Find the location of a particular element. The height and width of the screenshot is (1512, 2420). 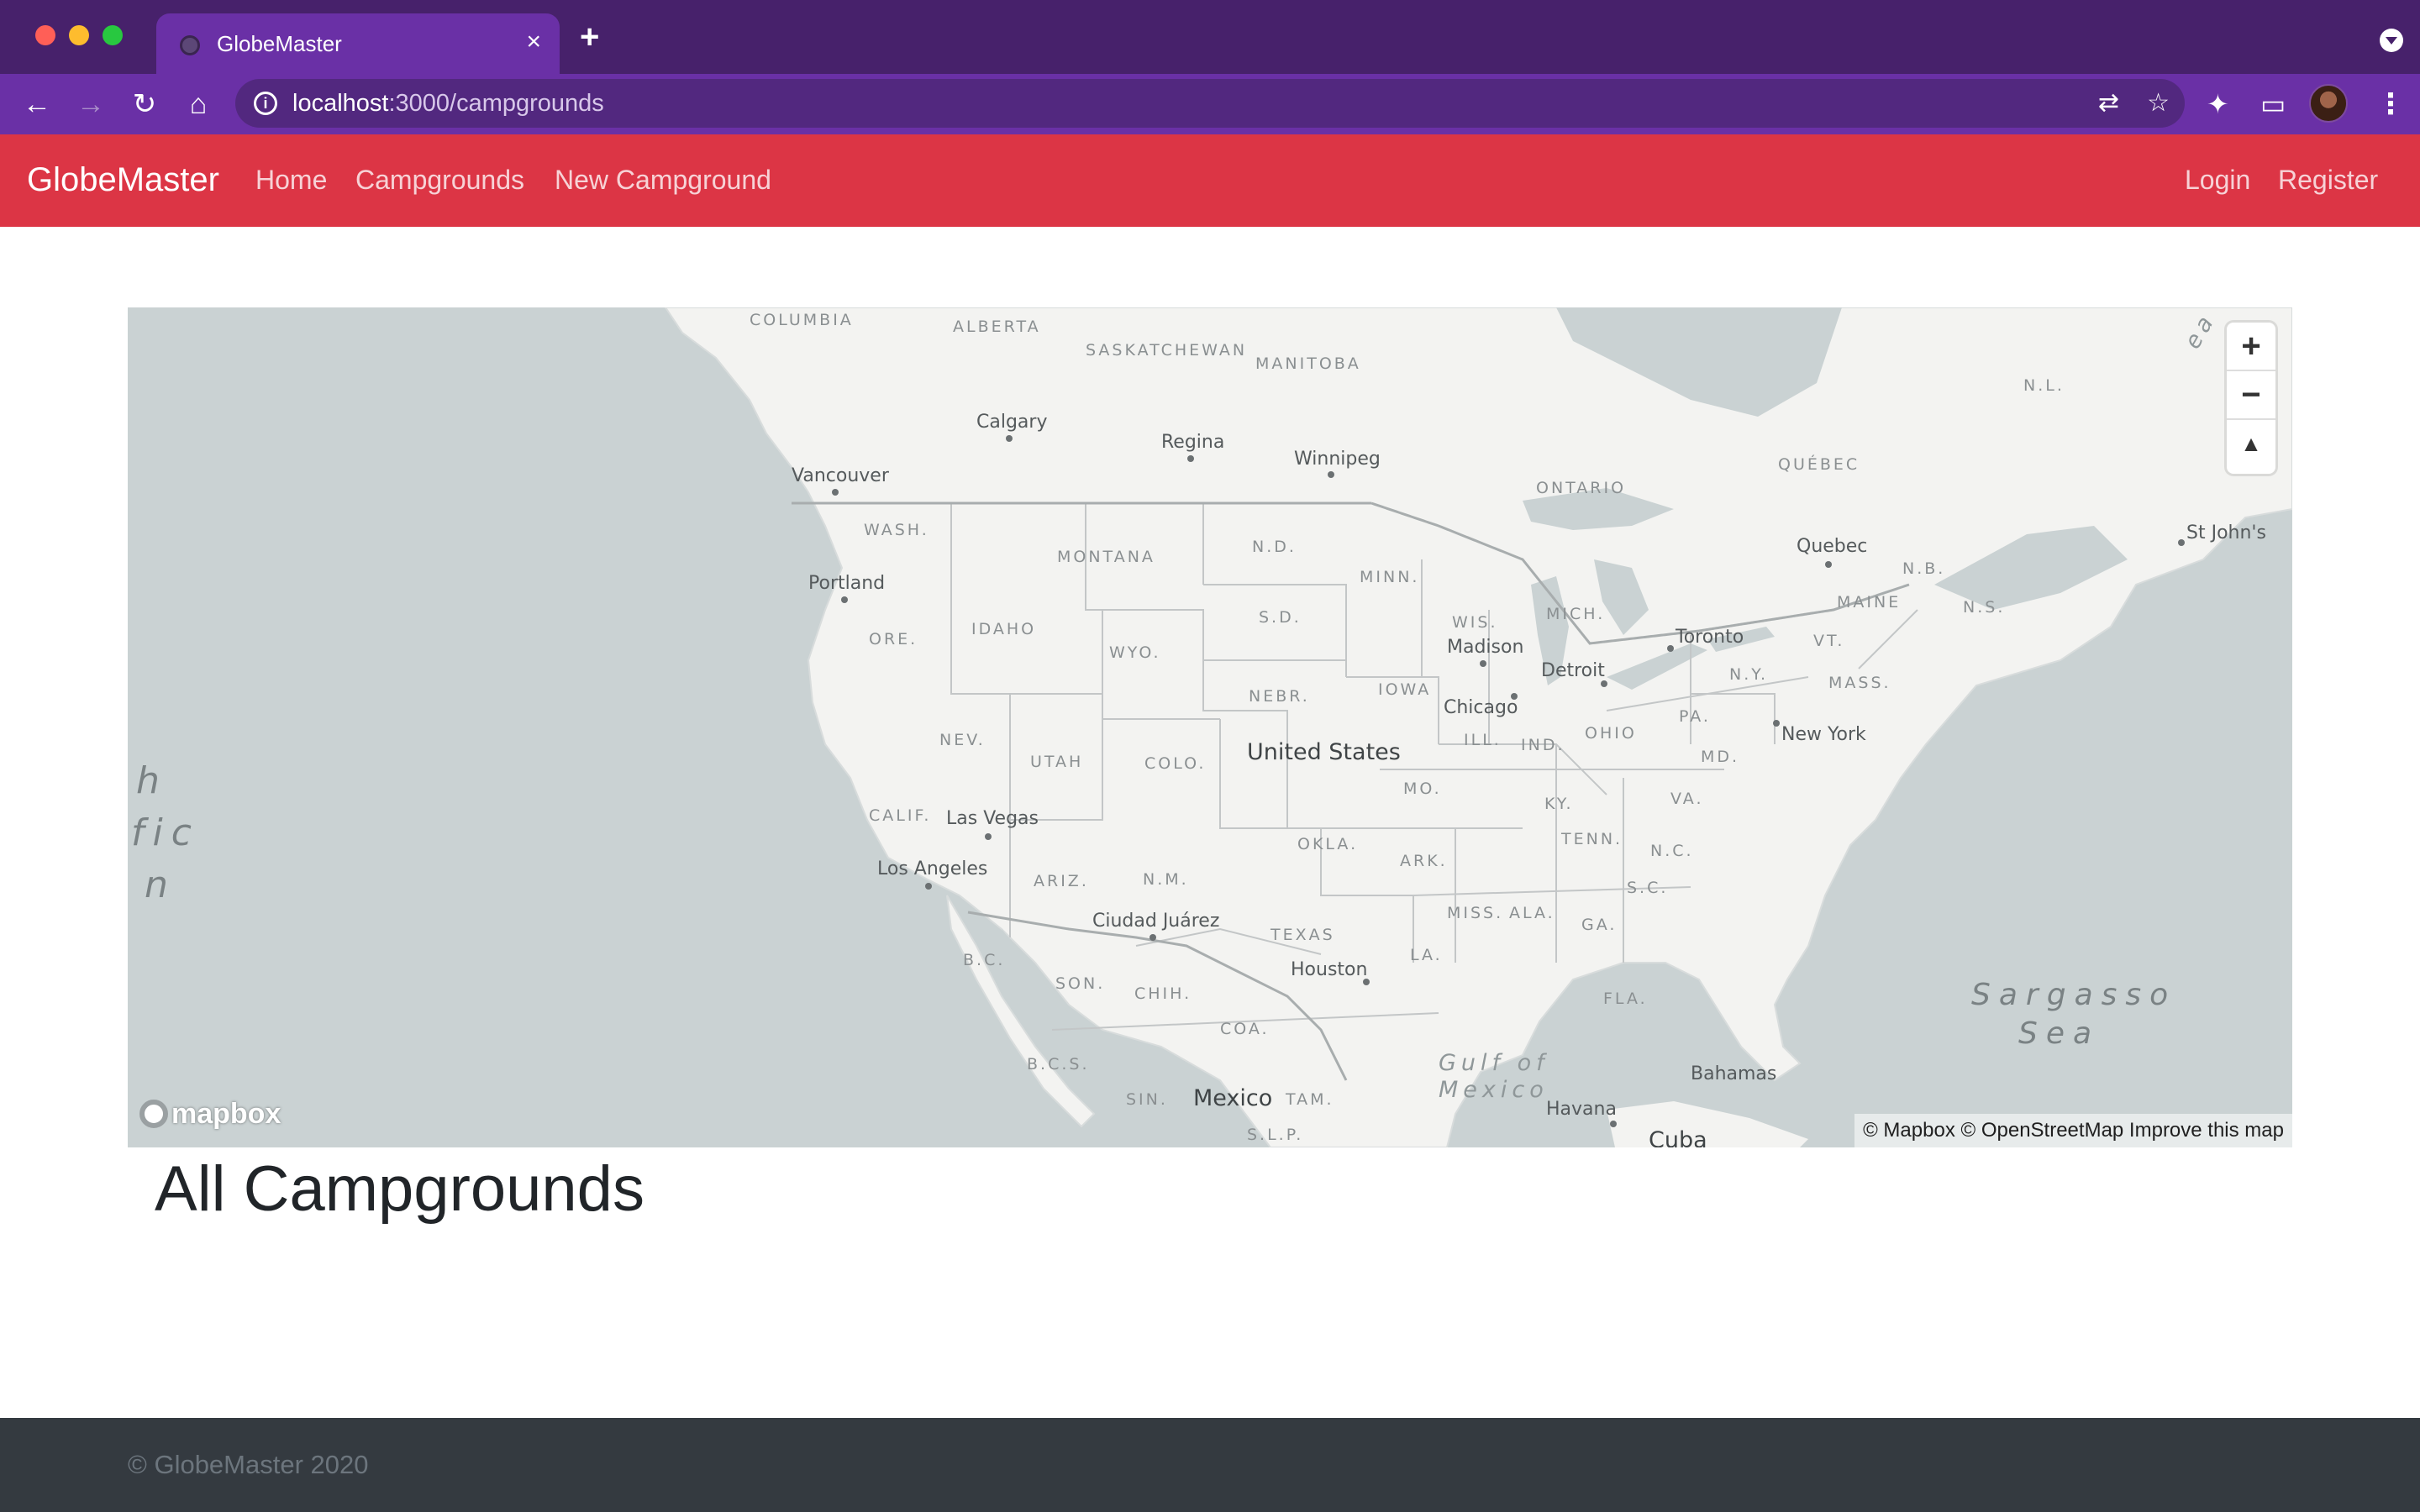

url-text: localhost:3000/campgrounds is located at coordinates (448, 103).